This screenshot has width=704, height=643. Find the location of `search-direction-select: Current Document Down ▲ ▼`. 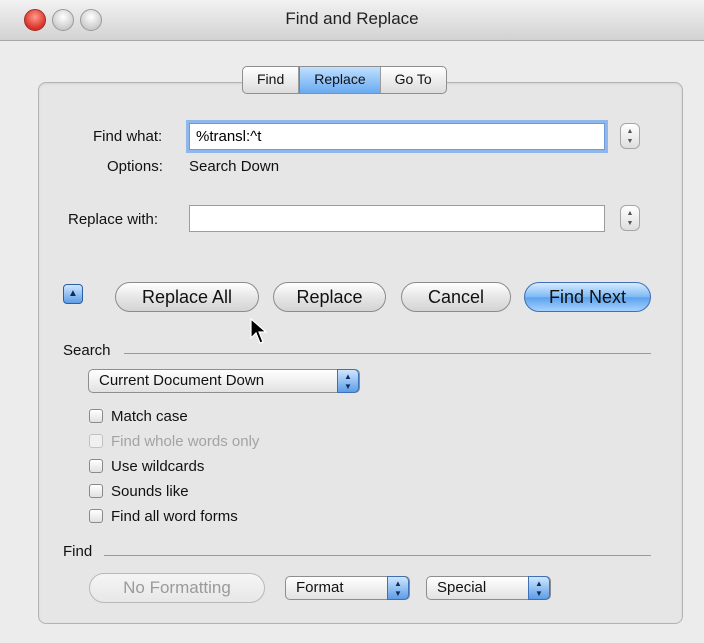

search-direction-select: Current Document Down ▲ ▼ is located at coordinates (224, 381).